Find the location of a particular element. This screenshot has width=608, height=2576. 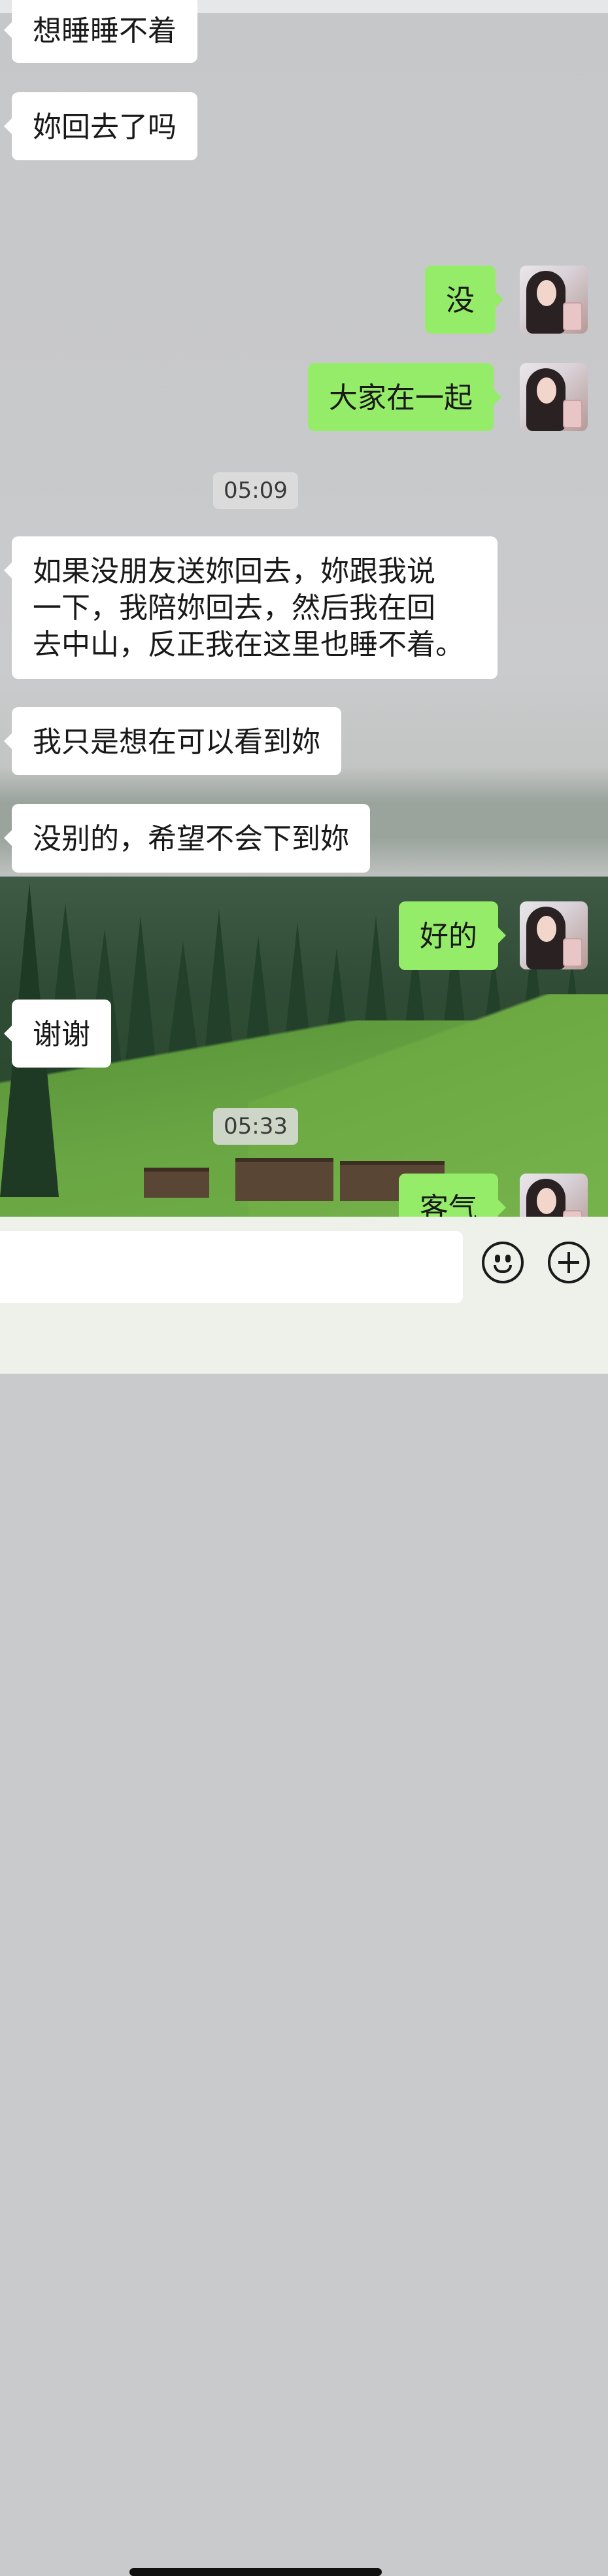

message-outgoing: 客气 is located at coordinates (453, 1195).